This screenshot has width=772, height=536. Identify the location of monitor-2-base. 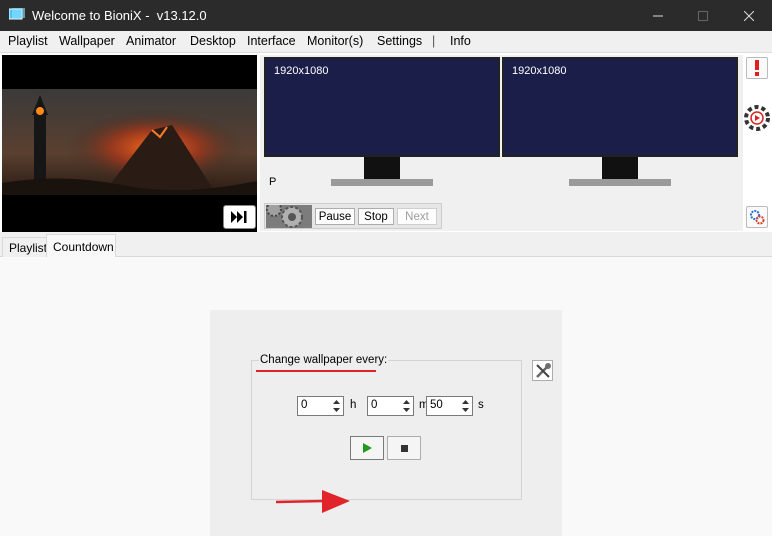
(620, 182).